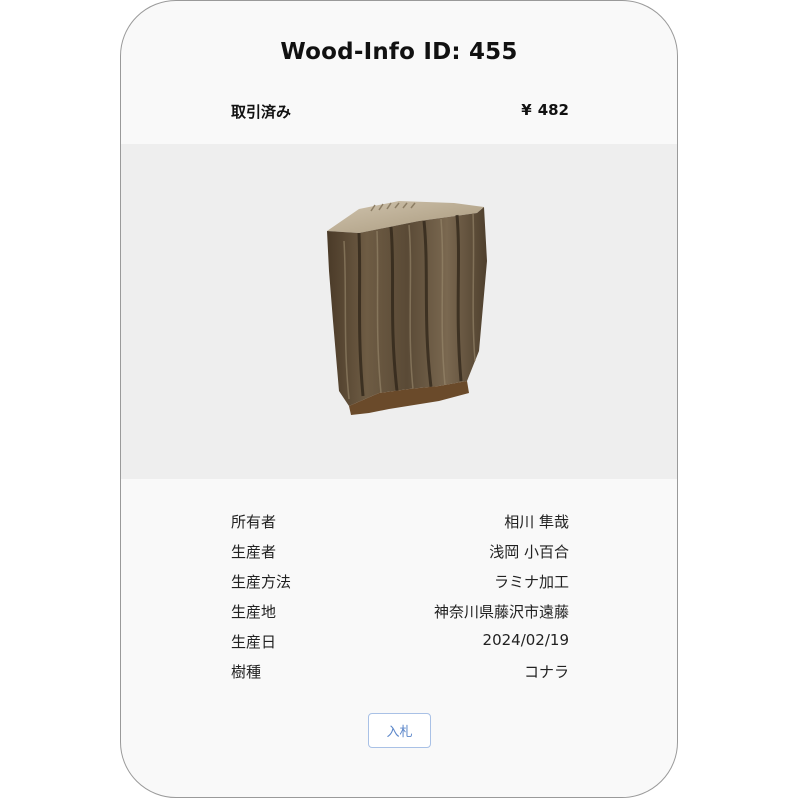  What do you see at coordinates (526, 110) in the screenshot?
I see `yen-symbol: ¥` at bounding box center [526, 110].